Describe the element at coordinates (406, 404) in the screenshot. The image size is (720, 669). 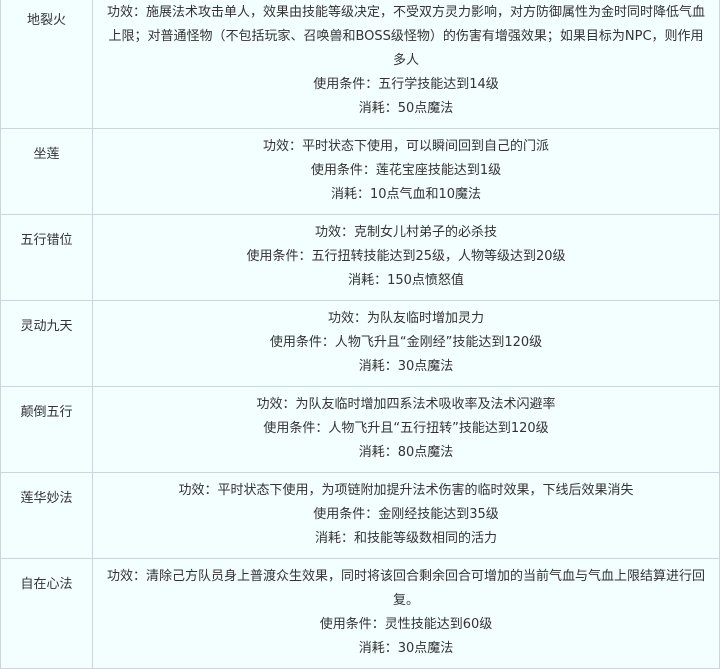
I see `skill-effect: 功效：为队友临时增加四系法术吸收率及法术闪避率` at that location.